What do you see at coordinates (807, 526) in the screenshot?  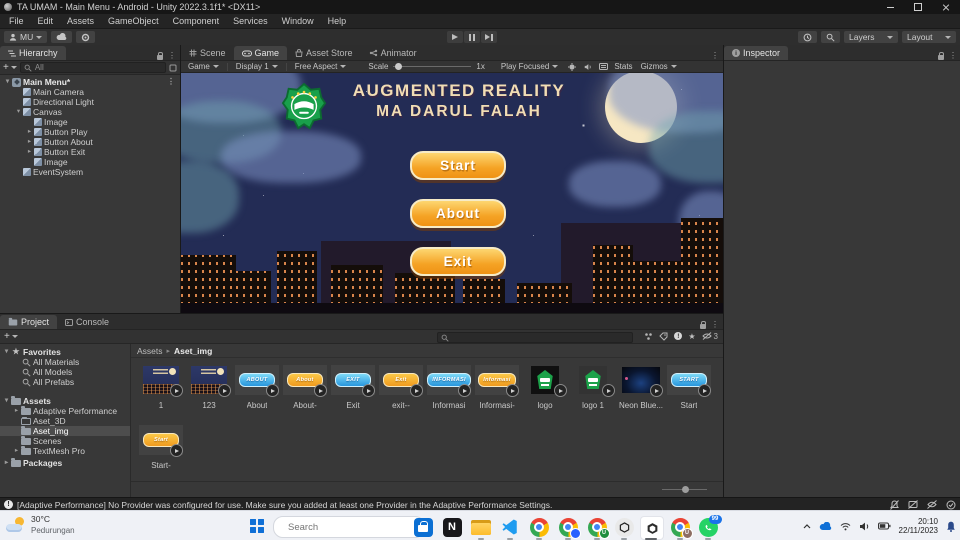 I see `tray-expand-icon` at bounding box center [807, 526].